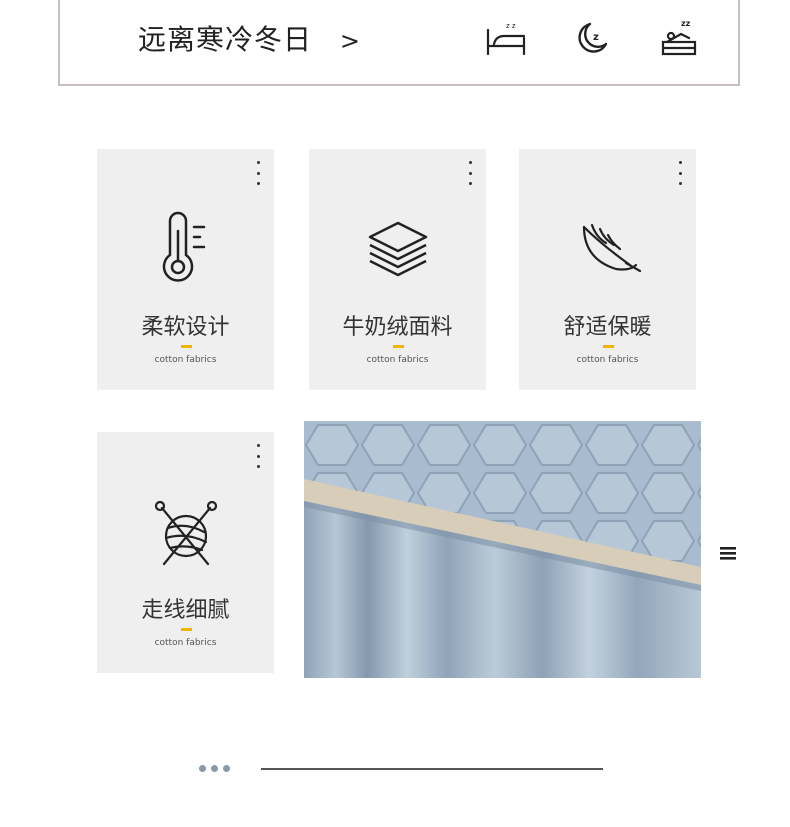 This screenshot has width=790, height=827. Describe the element at coordinates (185, 327) in the screenshot. I see `feature-title: 柔软设计` at that location.